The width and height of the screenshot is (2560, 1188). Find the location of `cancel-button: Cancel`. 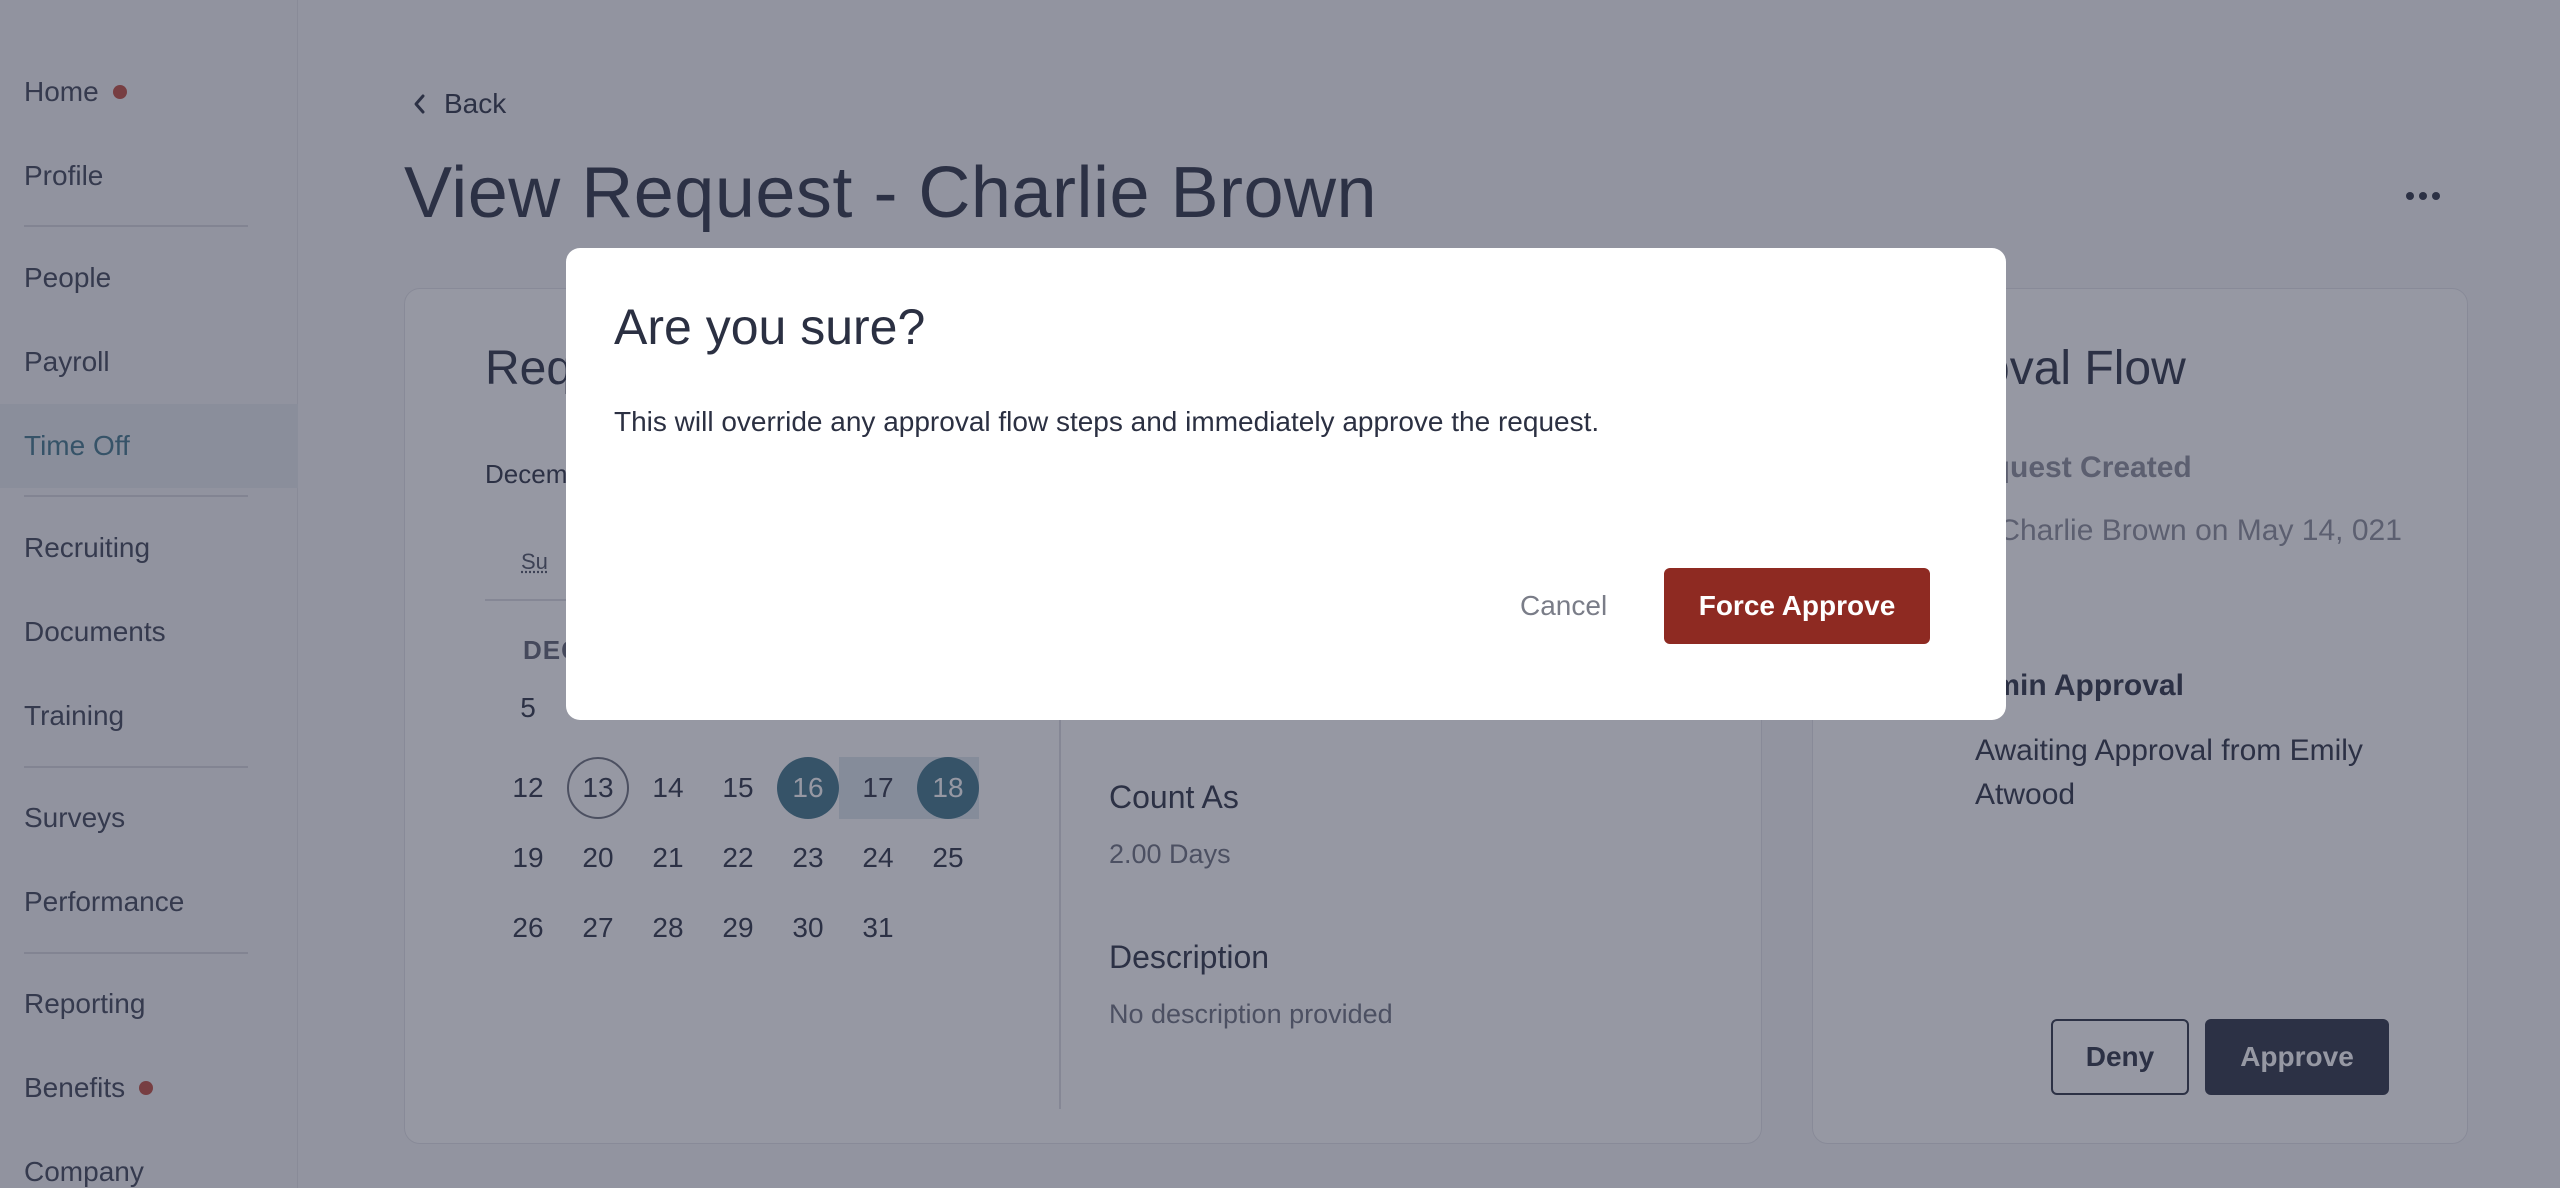

cancel-button: Cancel is located at coordinates (1563, 606).